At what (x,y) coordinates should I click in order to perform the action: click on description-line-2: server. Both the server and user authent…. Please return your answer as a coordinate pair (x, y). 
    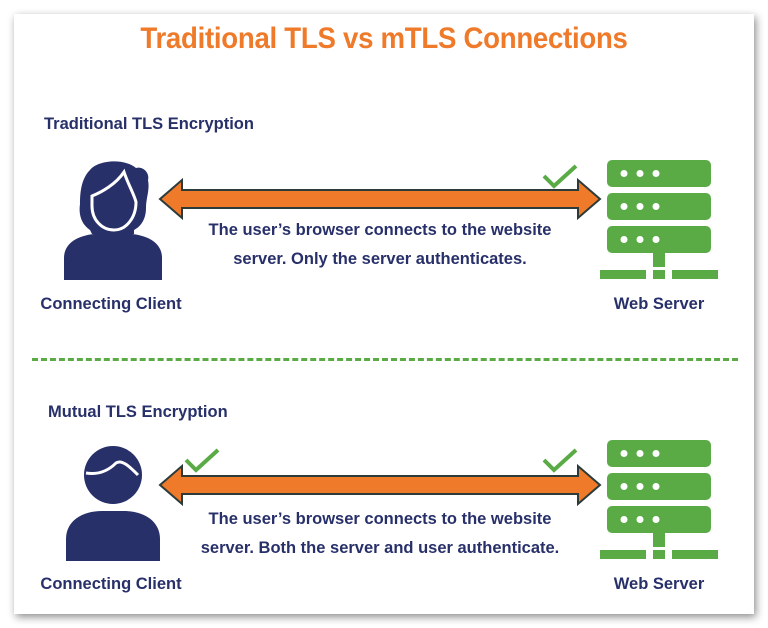
    Looking at the image, I should click on (380, 548).